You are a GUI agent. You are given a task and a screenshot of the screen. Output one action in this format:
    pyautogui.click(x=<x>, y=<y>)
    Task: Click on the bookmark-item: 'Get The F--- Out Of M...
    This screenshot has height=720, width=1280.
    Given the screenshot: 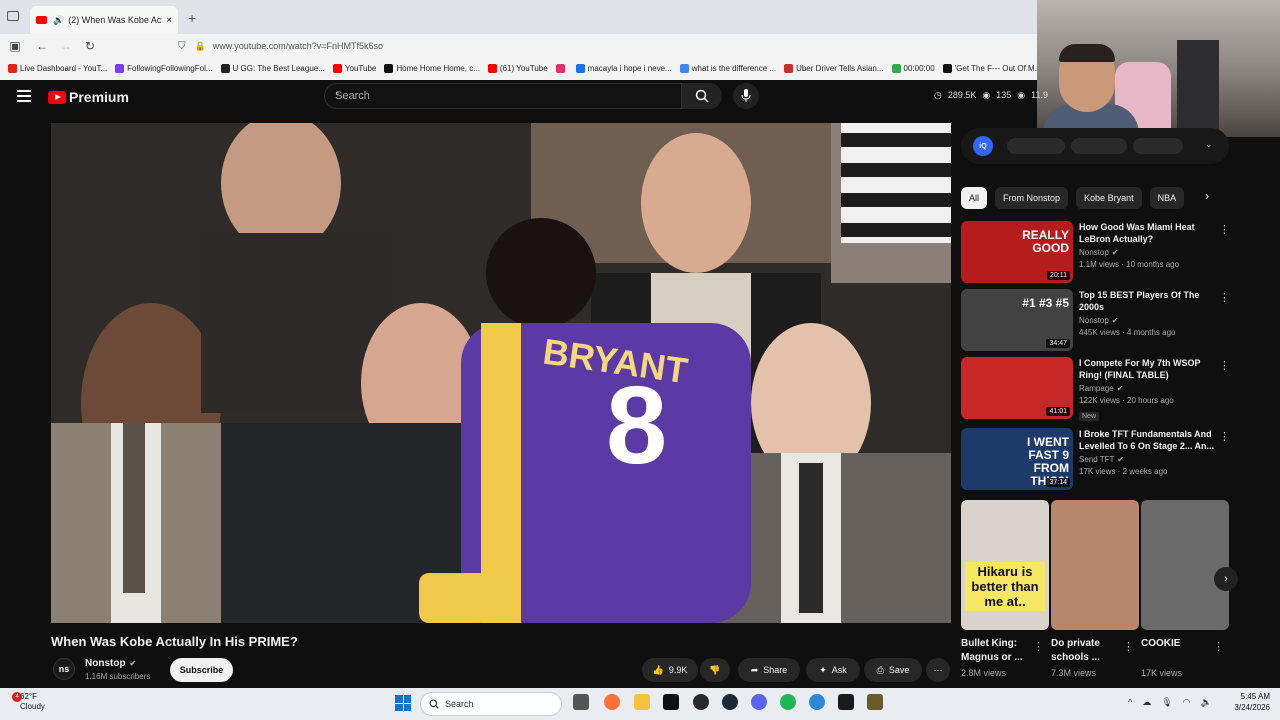 What is the action you would take?
    pyautogui.click(x=991, y=68)
    